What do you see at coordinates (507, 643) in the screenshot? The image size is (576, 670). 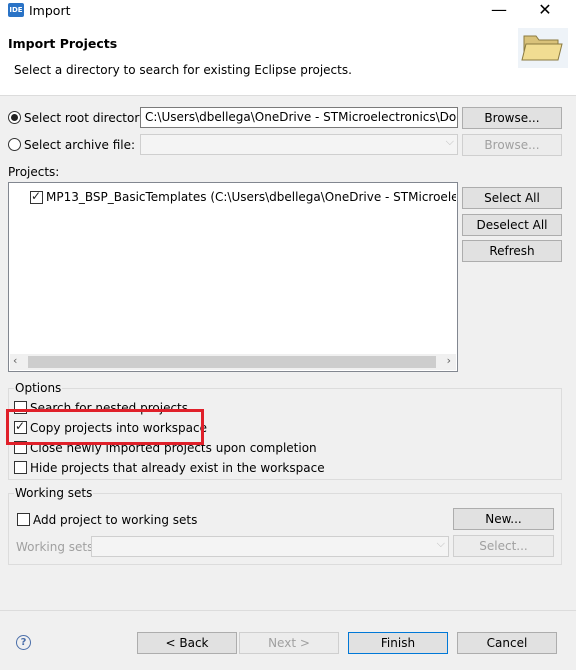 I see `cancel-button: Cancel` at bounding box center [507, 643].